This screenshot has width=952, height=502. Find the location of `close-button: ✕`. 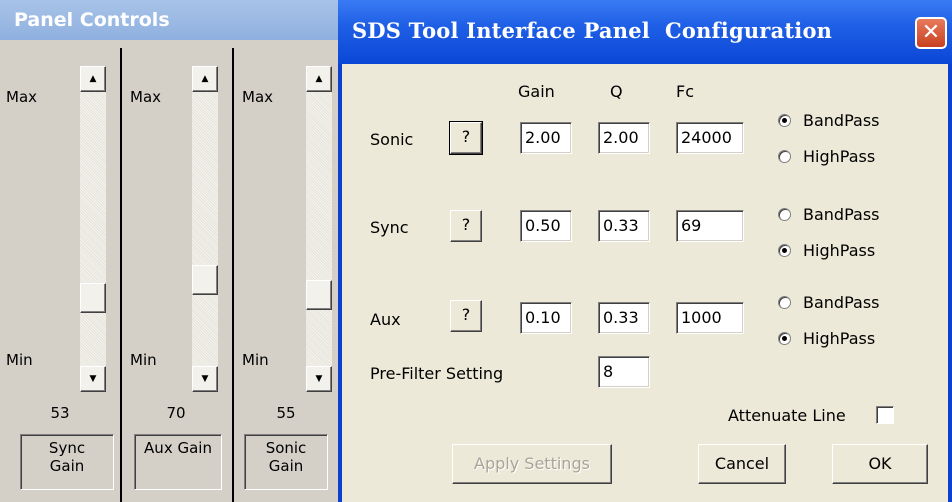

close-button: ✕ is located at coordinates (931, 33).